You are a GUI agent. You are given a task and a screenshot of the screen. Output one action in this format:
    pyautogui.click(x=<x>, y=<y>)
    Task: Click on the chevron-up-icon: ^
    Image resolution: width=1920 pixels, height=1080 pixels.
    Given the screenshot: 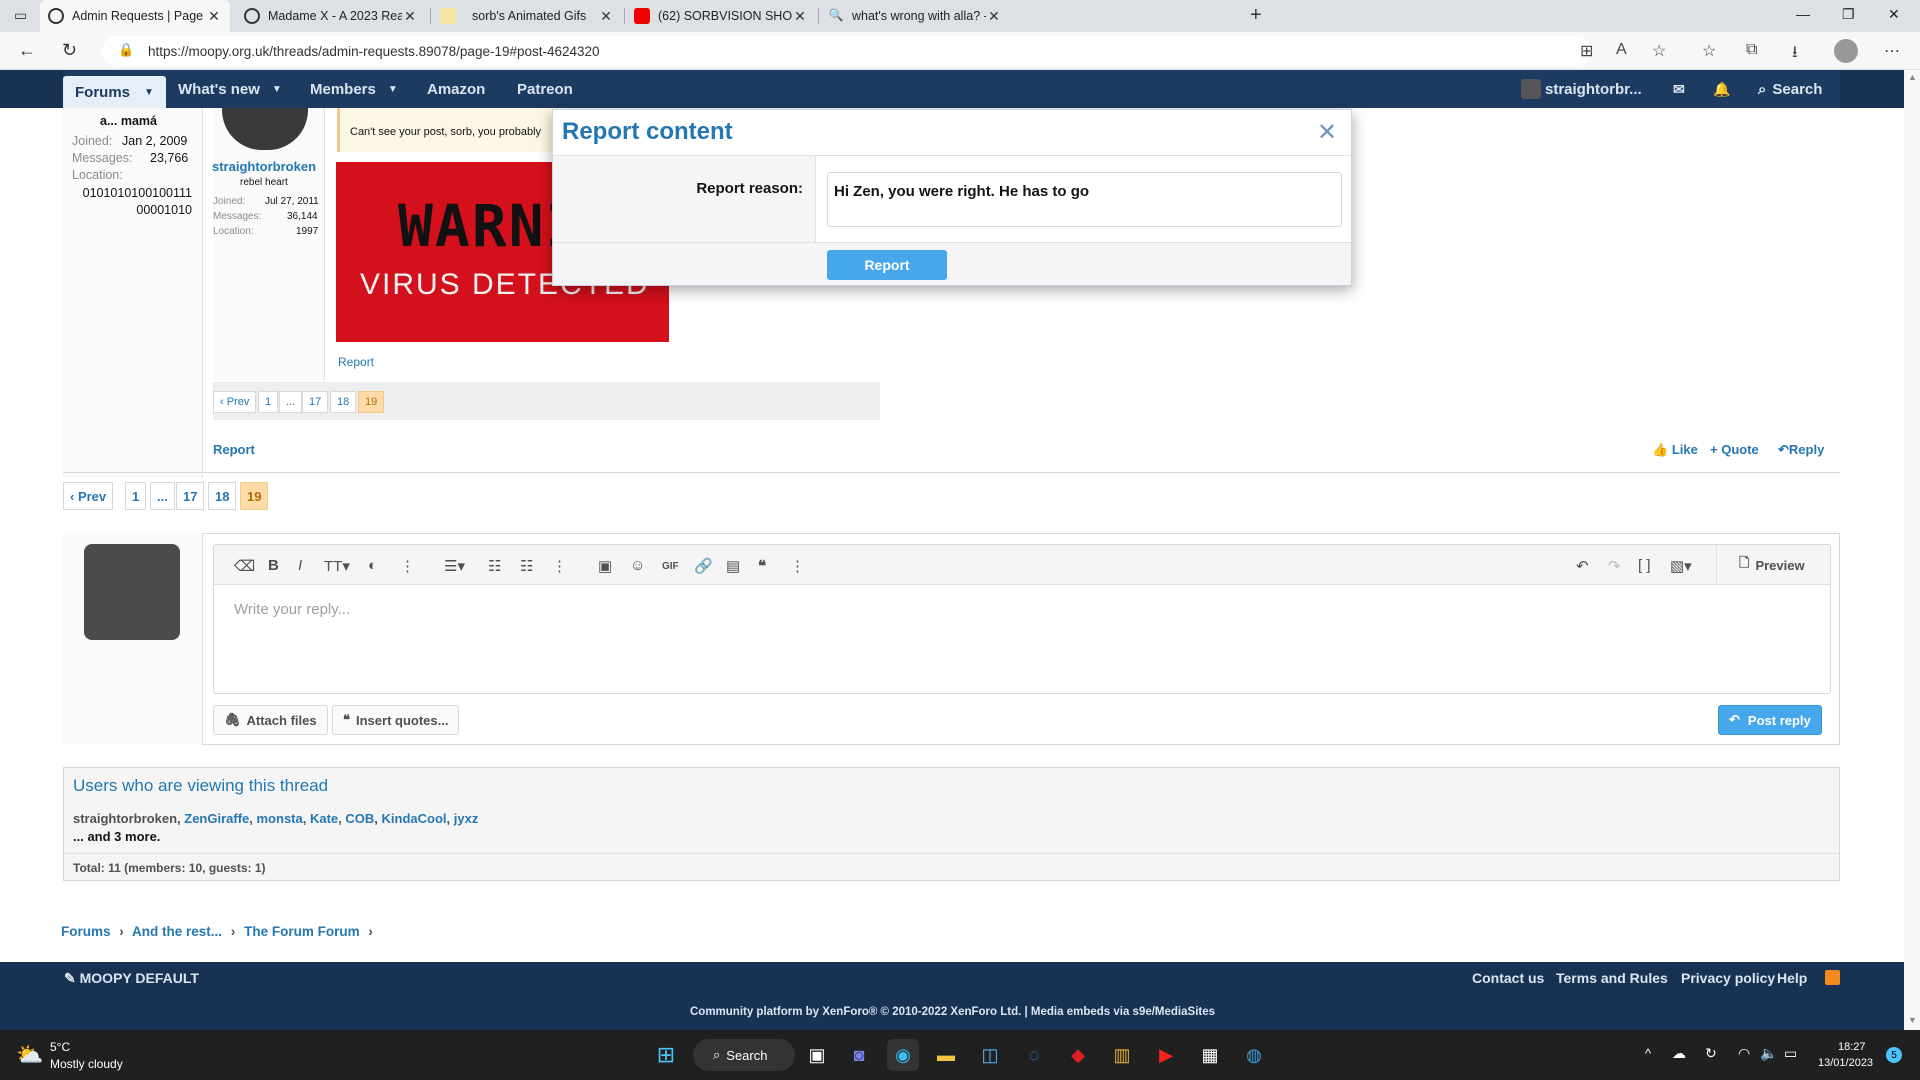 What is the action you would take?
    pyautogui.click(x=1648, y=1053)
    